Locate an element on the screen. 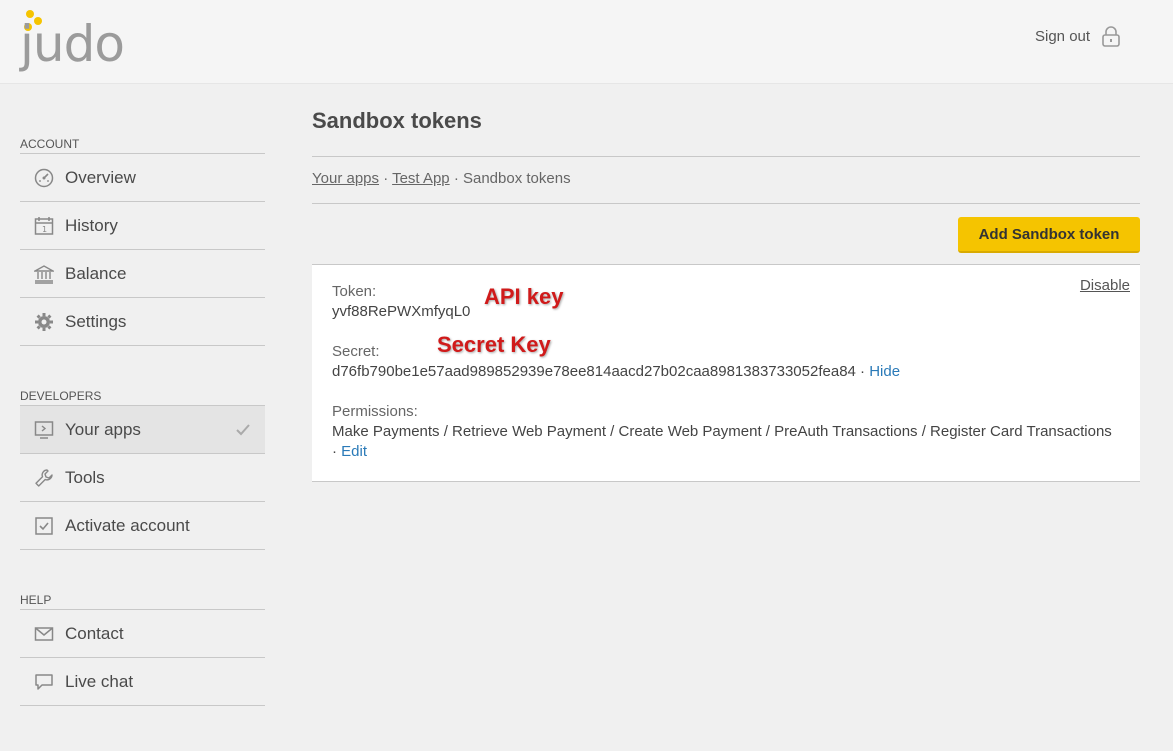 This screenshot has height=751, width=1173. permissions-label: Permissions: is located at coordinates (375, 411).